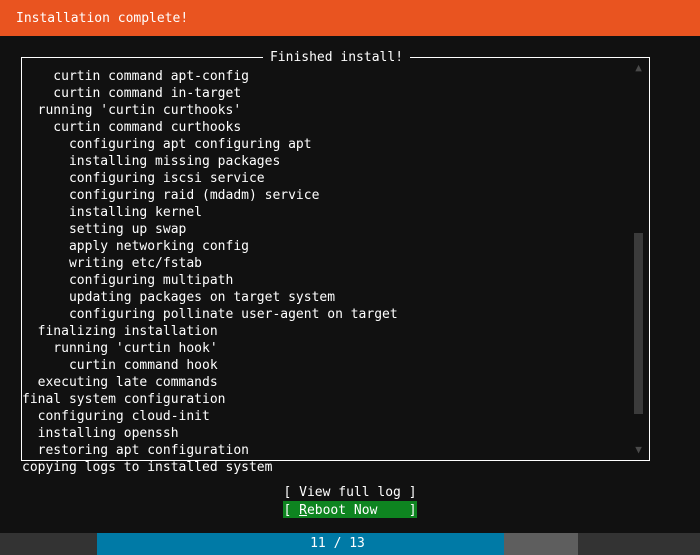  I want to click on log-line: restoring apt configuration, so click(135, 450).